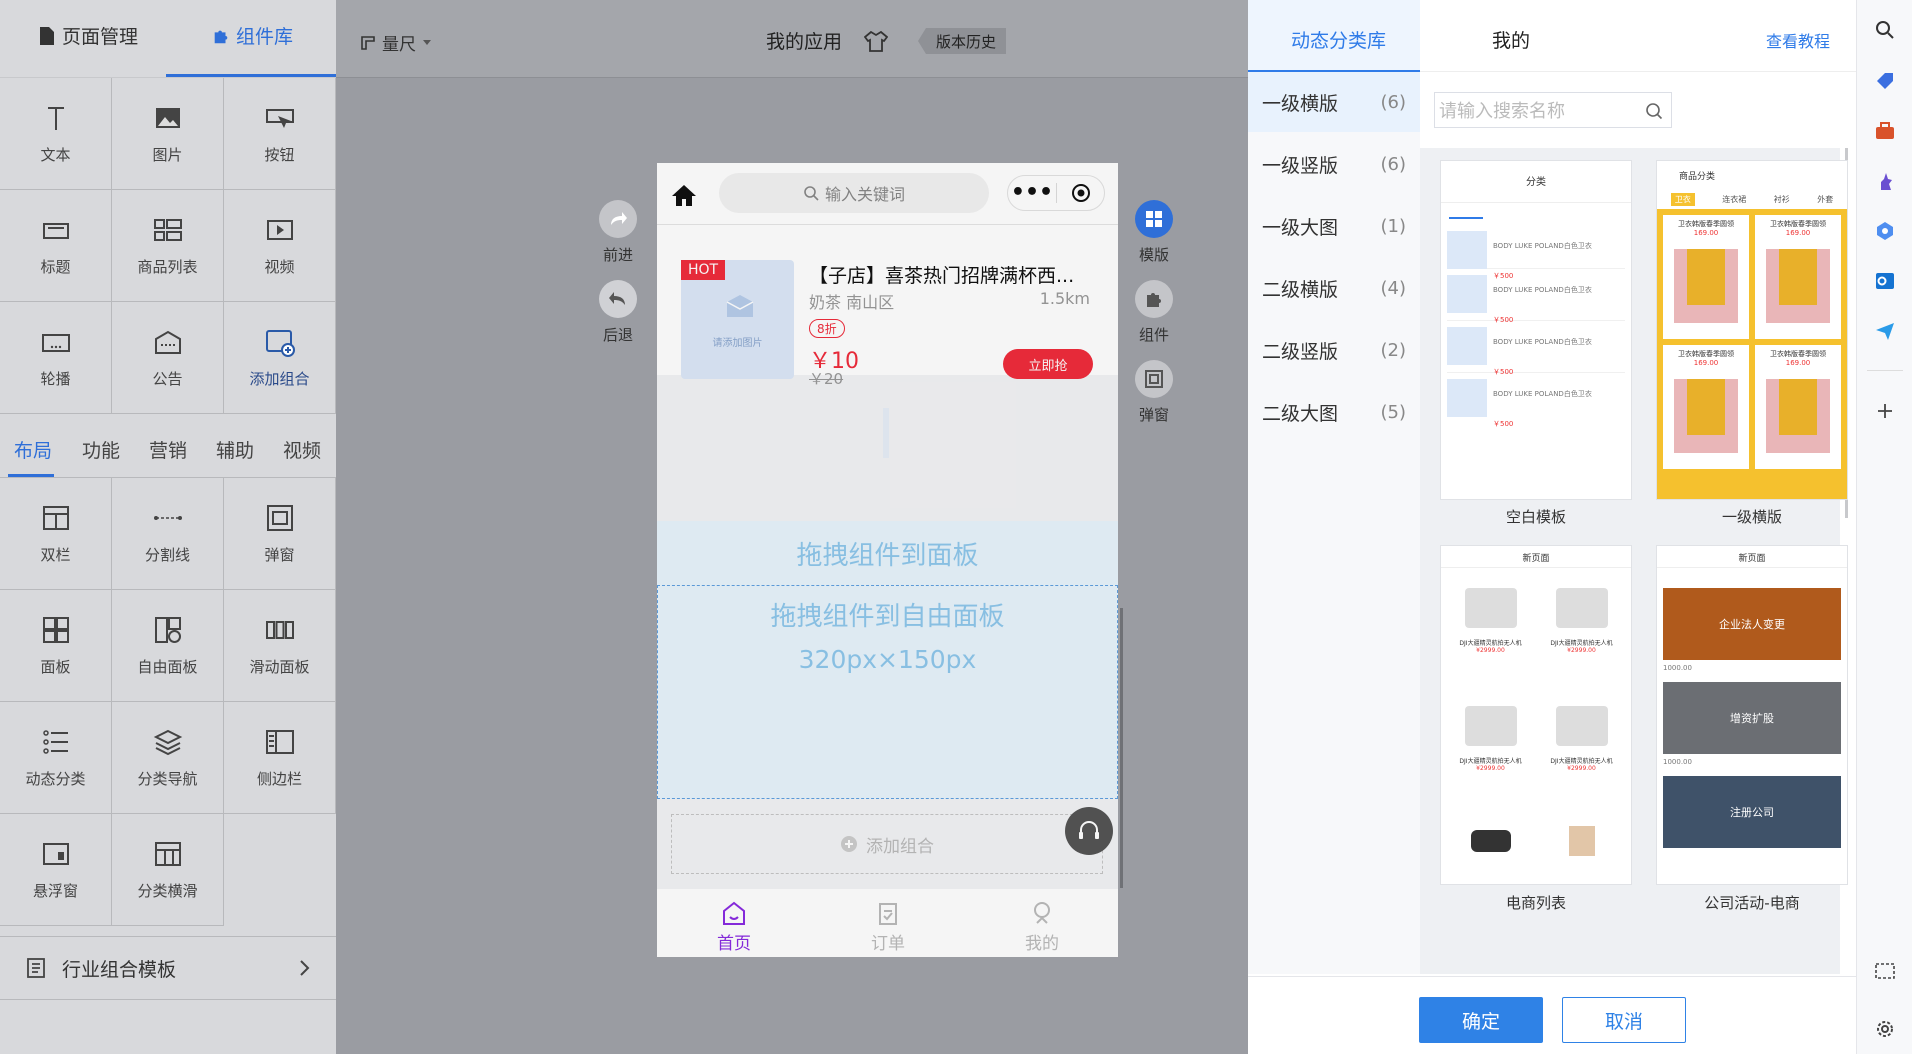  What do you see at coordinates (962, 41) in the screenshot?
I see `version-history-button: 版本历史` at bounding box center [962, 41].